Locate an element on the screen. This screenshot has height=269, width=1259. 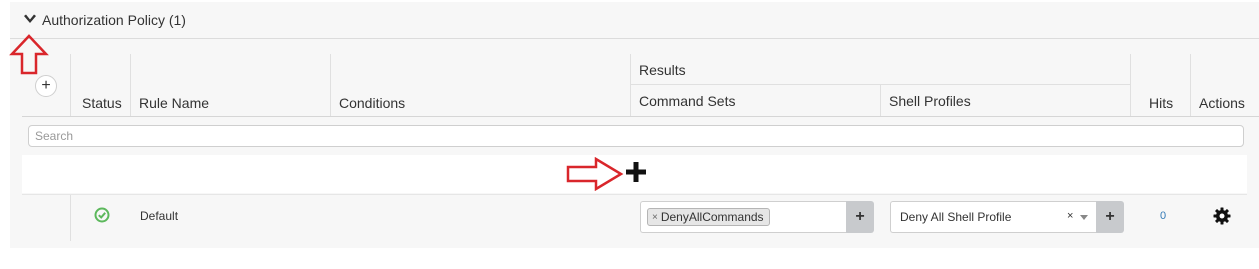
section-header: Authorization Policy (1) is located at coordinates (104, 20).